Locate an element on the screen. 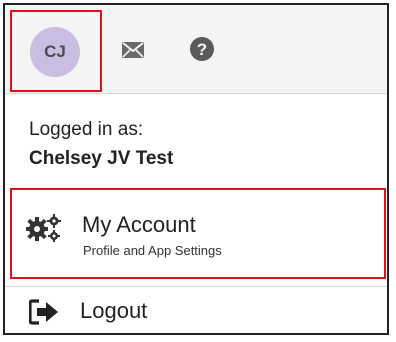 This screenshot has height=342, width=396. avatar-highlight: CJ is located at coordinates (56, 51).